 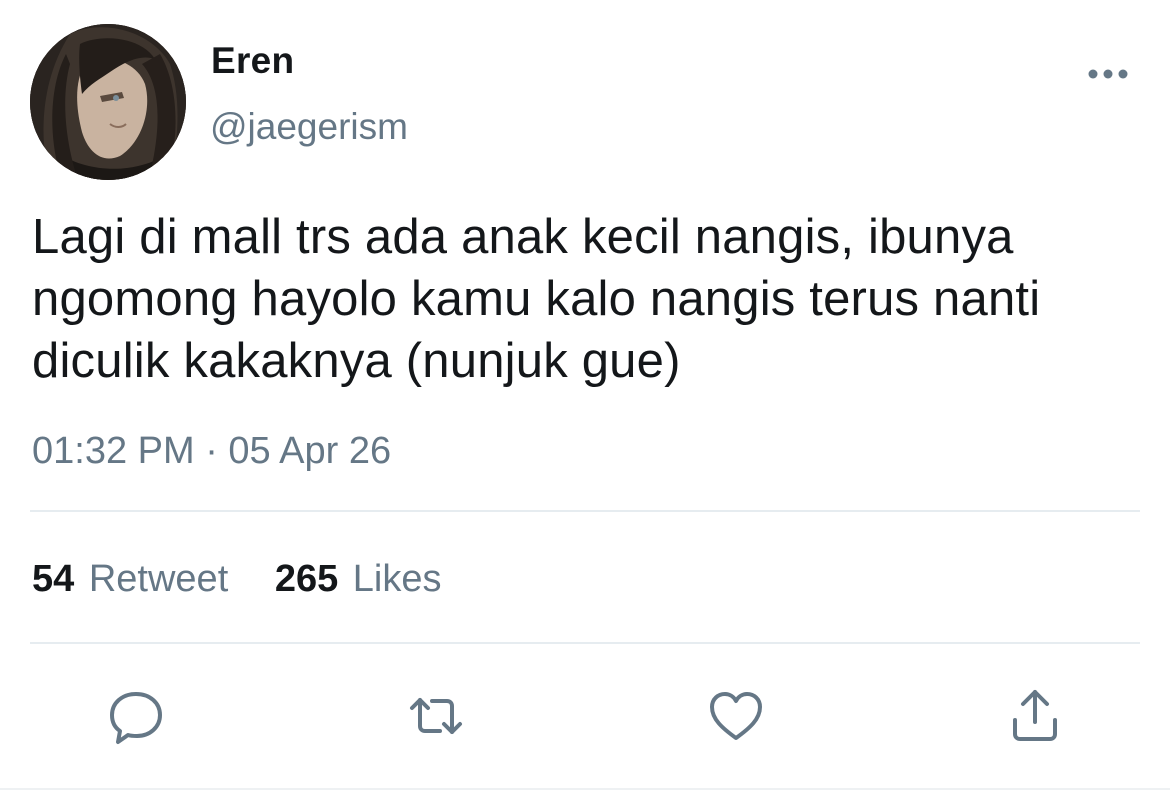 I want to click on reply-icon, so click(x=136, y=718).